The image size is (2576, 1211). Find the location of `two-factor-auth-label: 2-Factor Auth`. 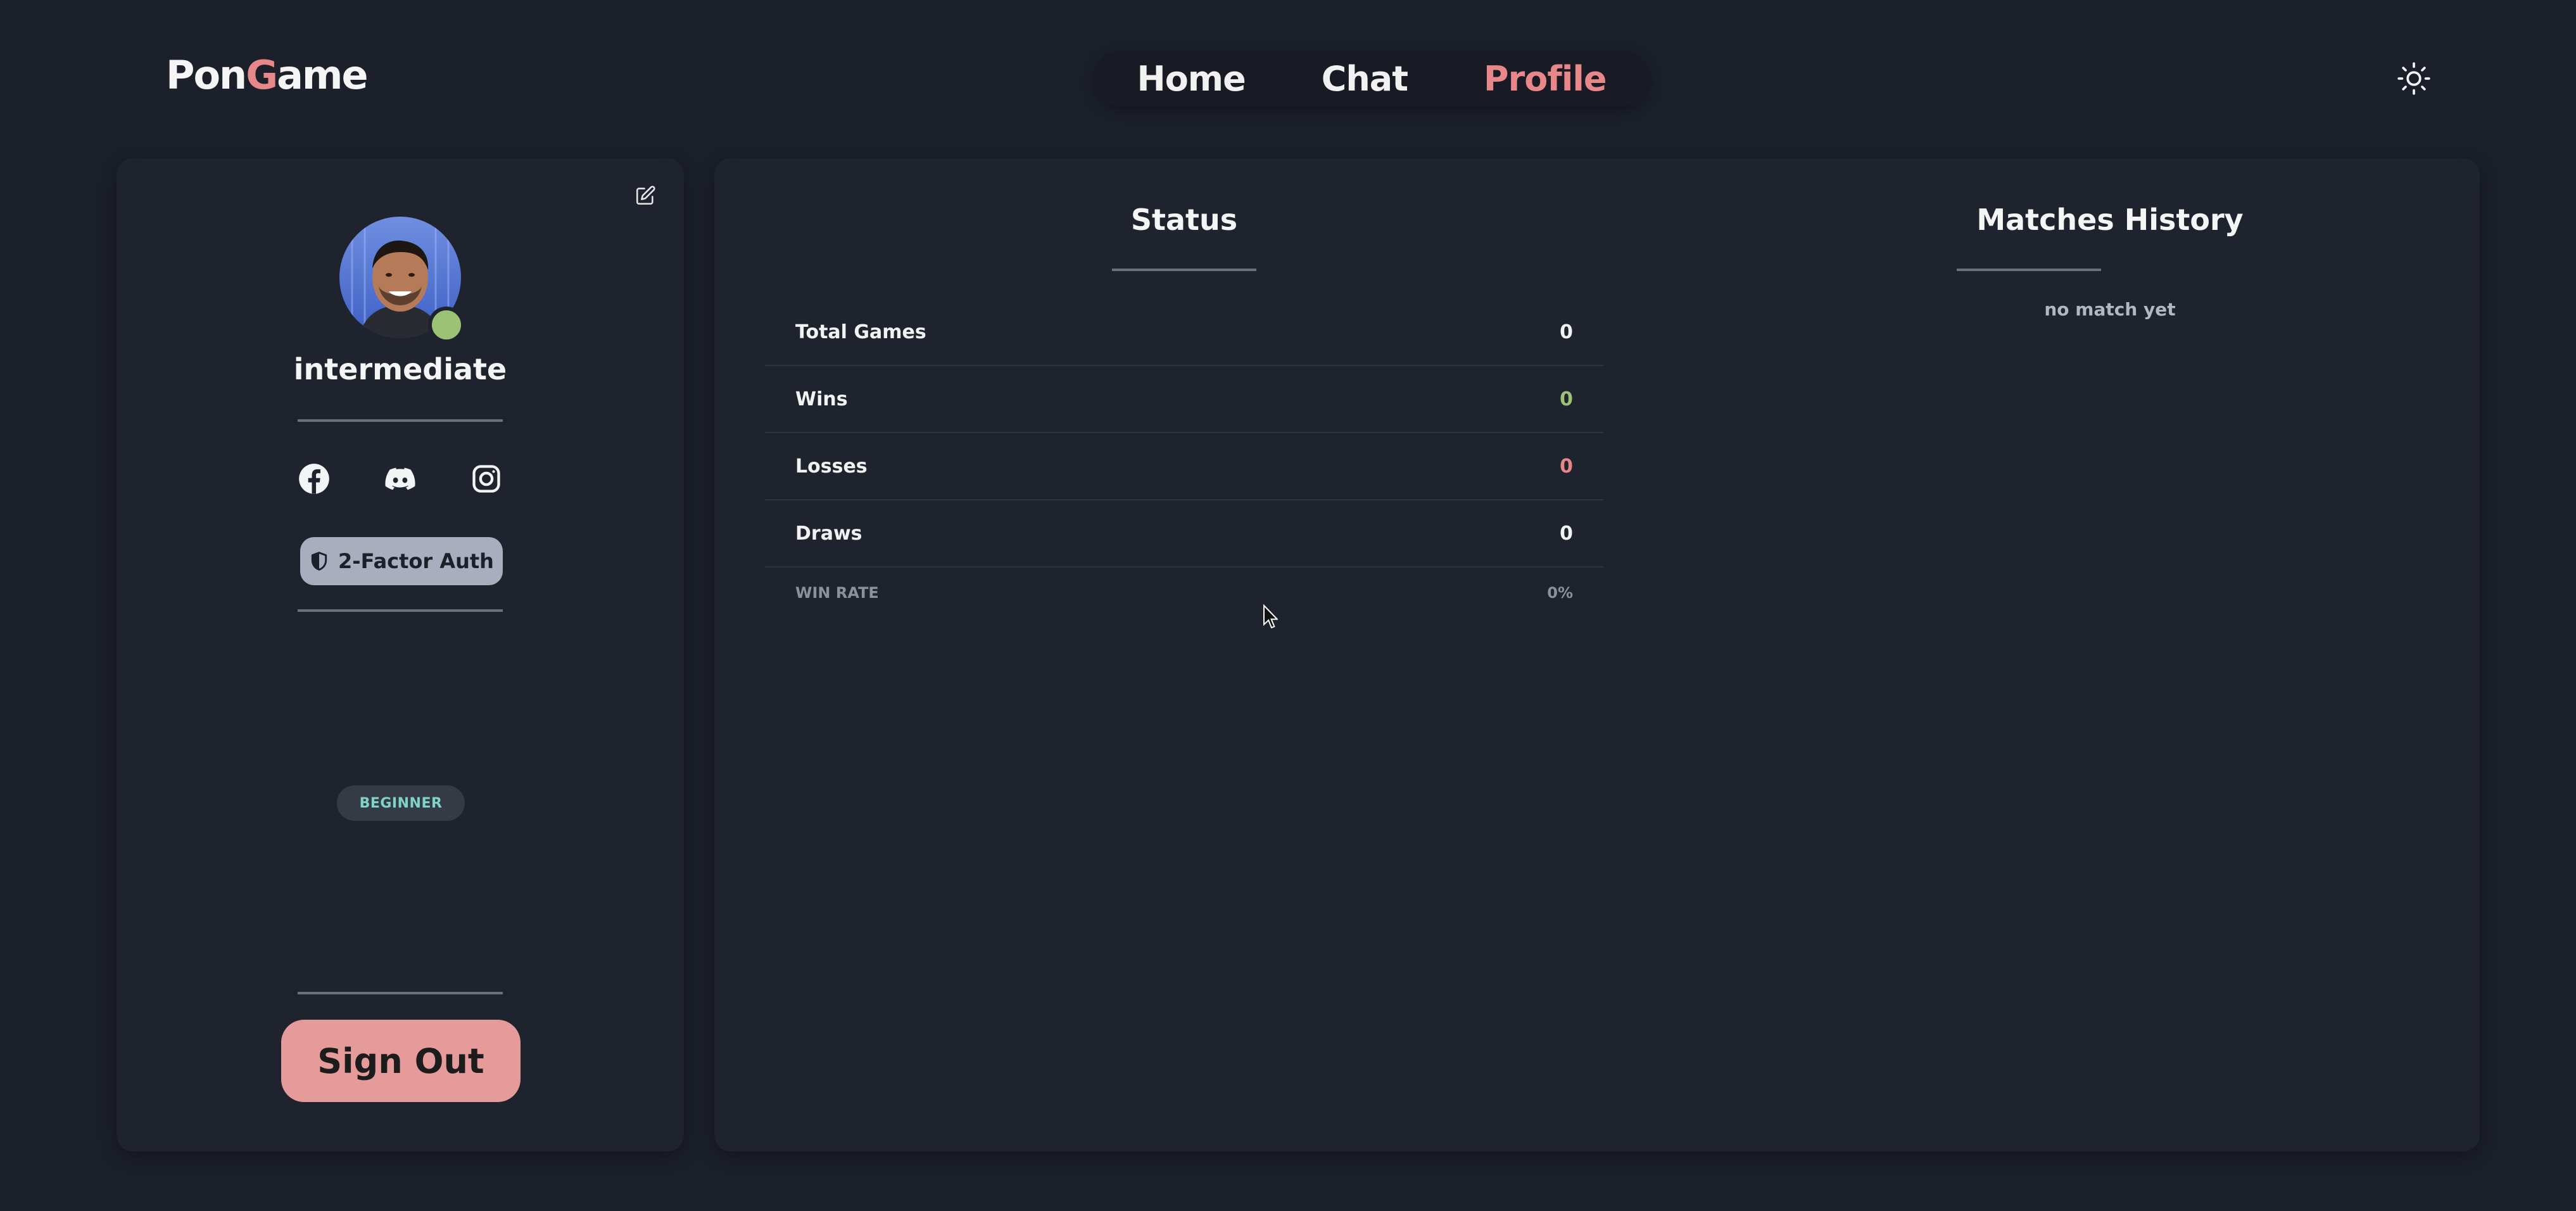

two-factor-auth-label: 2-Factor Auth is located at coordinates (416, 561).